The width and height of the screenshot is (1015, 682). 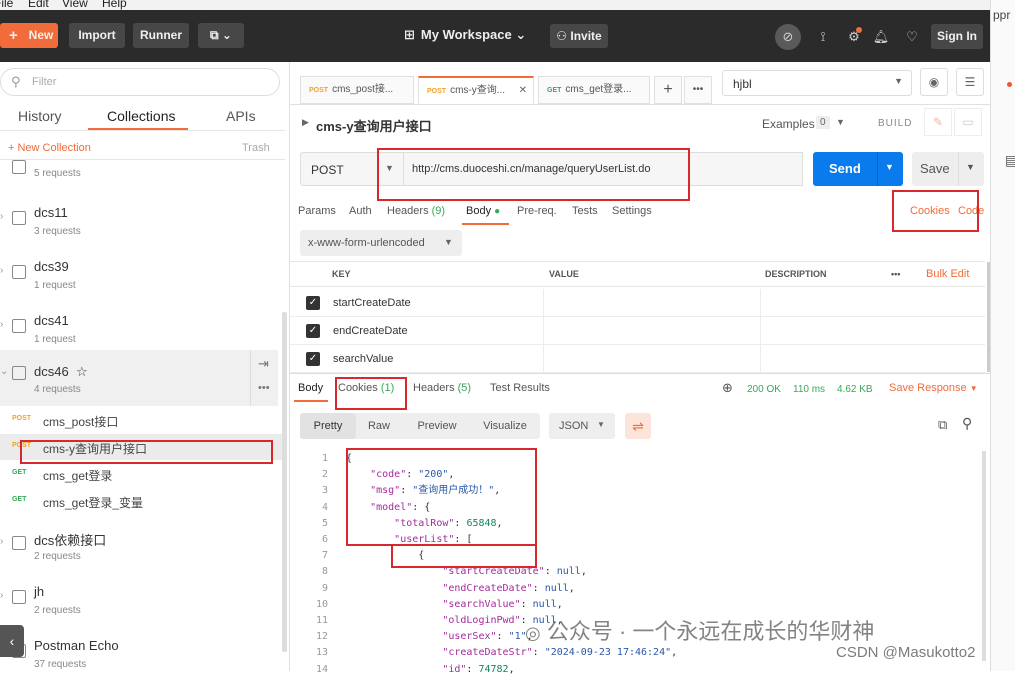 I want to click on copy-icon: ⧉, so click(x=942, y=425).